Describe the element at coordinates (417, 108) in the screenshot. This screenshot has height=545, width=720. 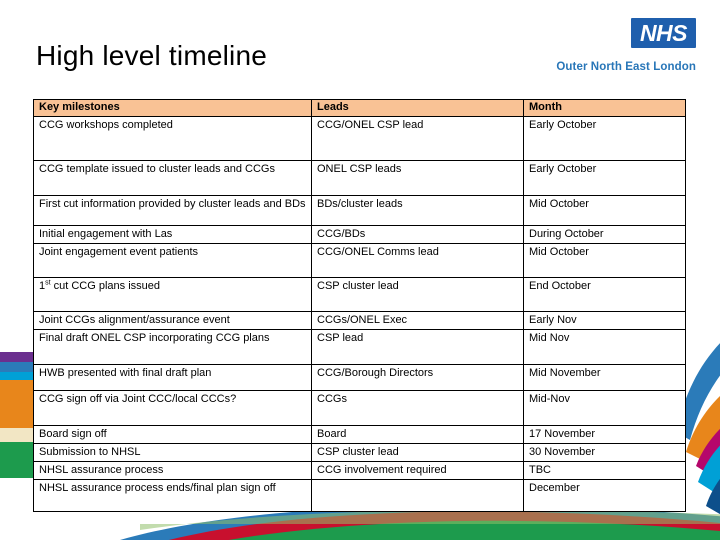
I see `column-header-leads: Leads` at that location.